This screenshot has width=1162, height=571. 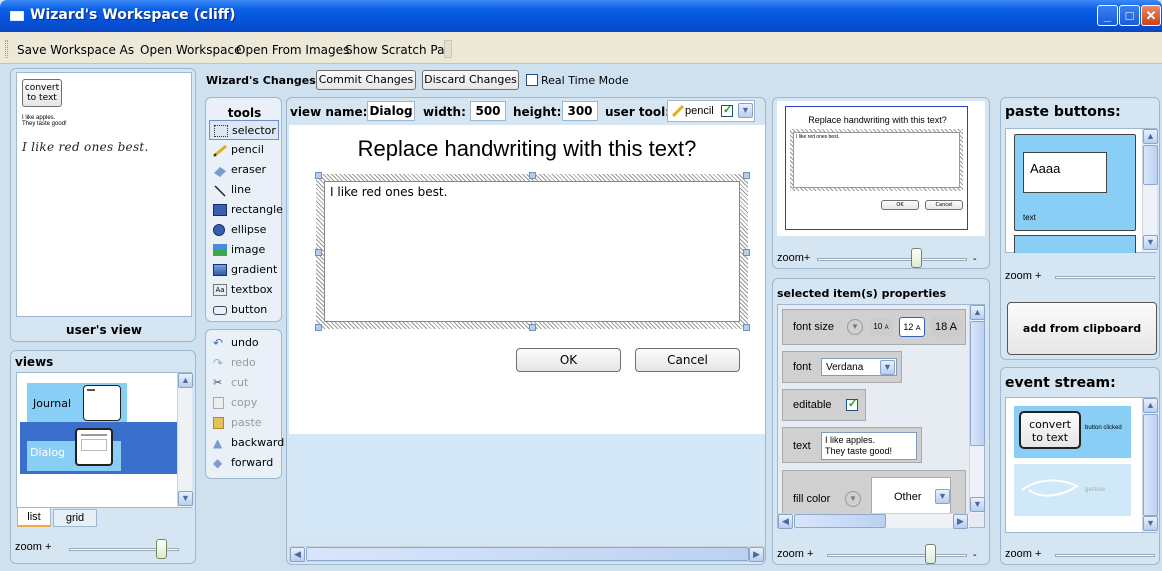 What do you see at coordinates (244, 403) in the screenshot?
I see `copy-button: copy` at bounding box center [244, 403].